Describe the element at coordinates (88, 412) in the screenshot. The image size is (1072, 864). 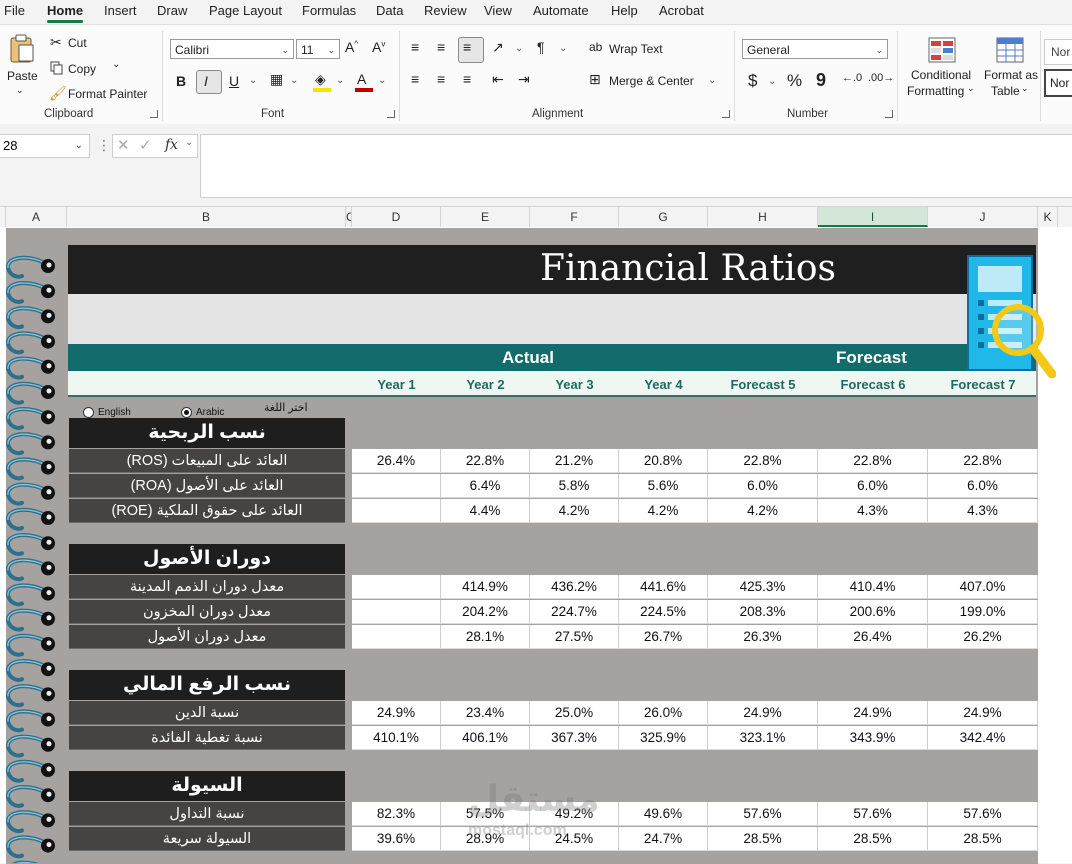
I see `lang-english-radio` at that location.